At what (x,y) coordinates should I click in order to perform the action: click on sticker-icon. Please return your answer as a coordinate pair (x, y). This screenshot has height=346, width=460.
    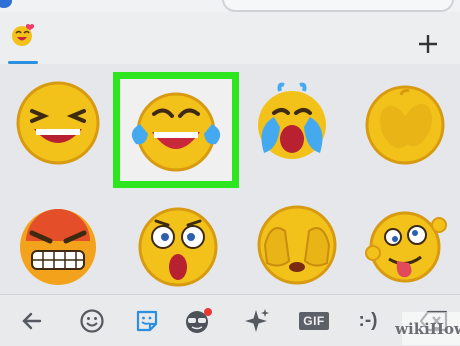
    Looking at the image, I should click on (147, 321).